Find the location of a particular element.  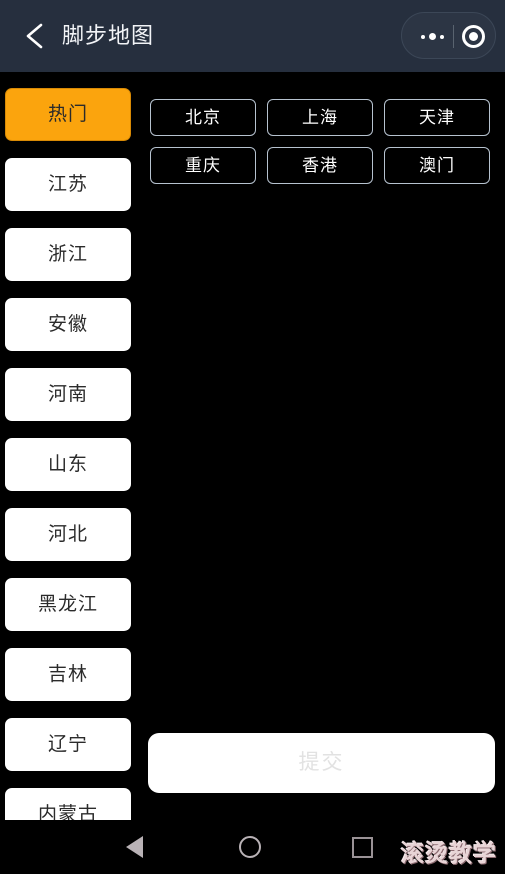

sidebar-item-label: 河北 is located at coordinates (67, 534).